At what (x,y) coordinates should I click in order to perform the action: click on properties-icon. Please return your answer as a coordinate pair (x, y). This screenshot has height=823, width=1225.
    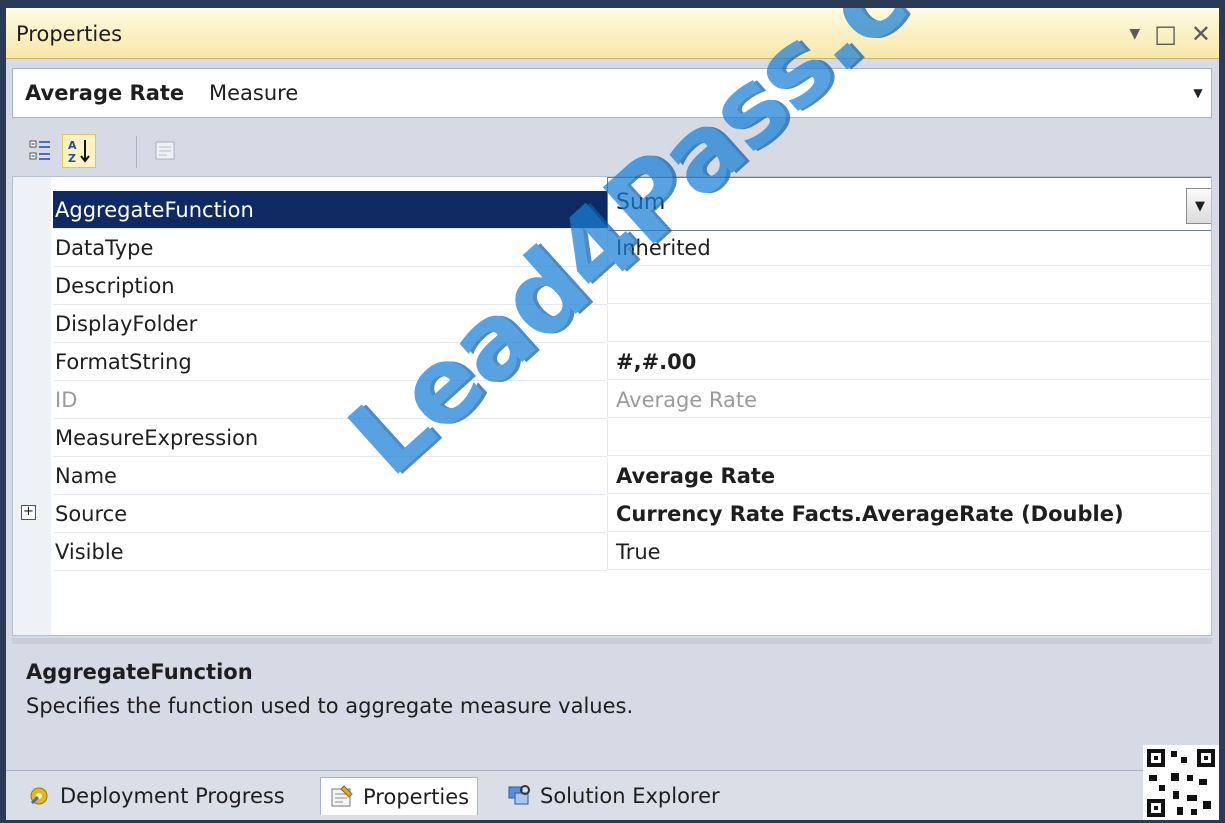
    Looking at the image, I should click on (342, 795).